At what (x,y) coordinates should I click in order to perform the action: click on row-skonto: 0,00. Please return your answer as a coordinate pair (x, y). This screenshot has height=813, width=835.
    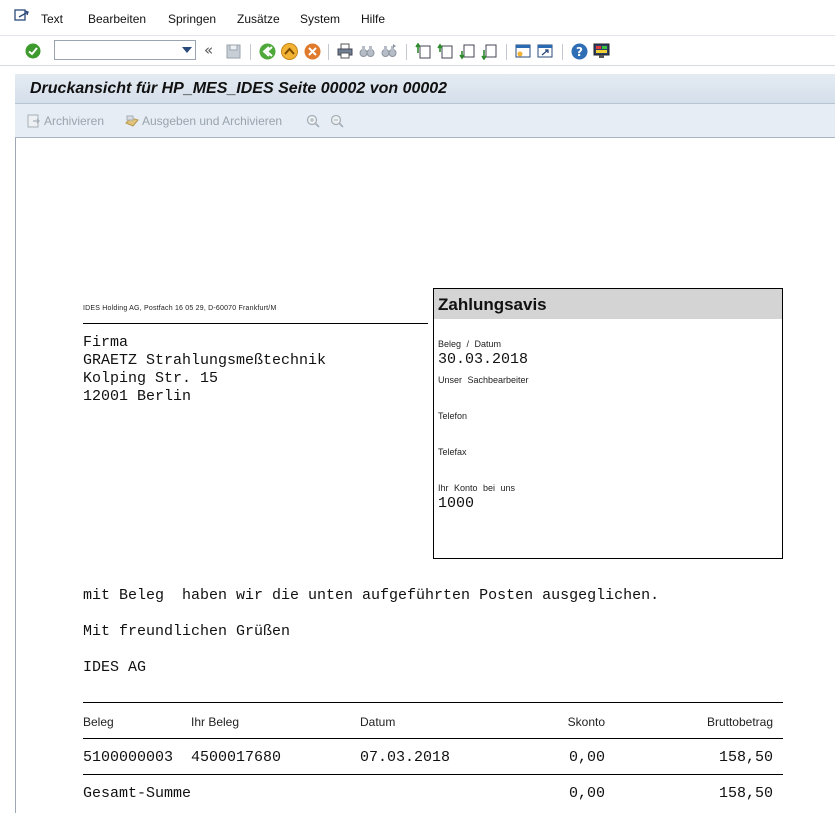
    Looking at the image, I should click on (586, 757).